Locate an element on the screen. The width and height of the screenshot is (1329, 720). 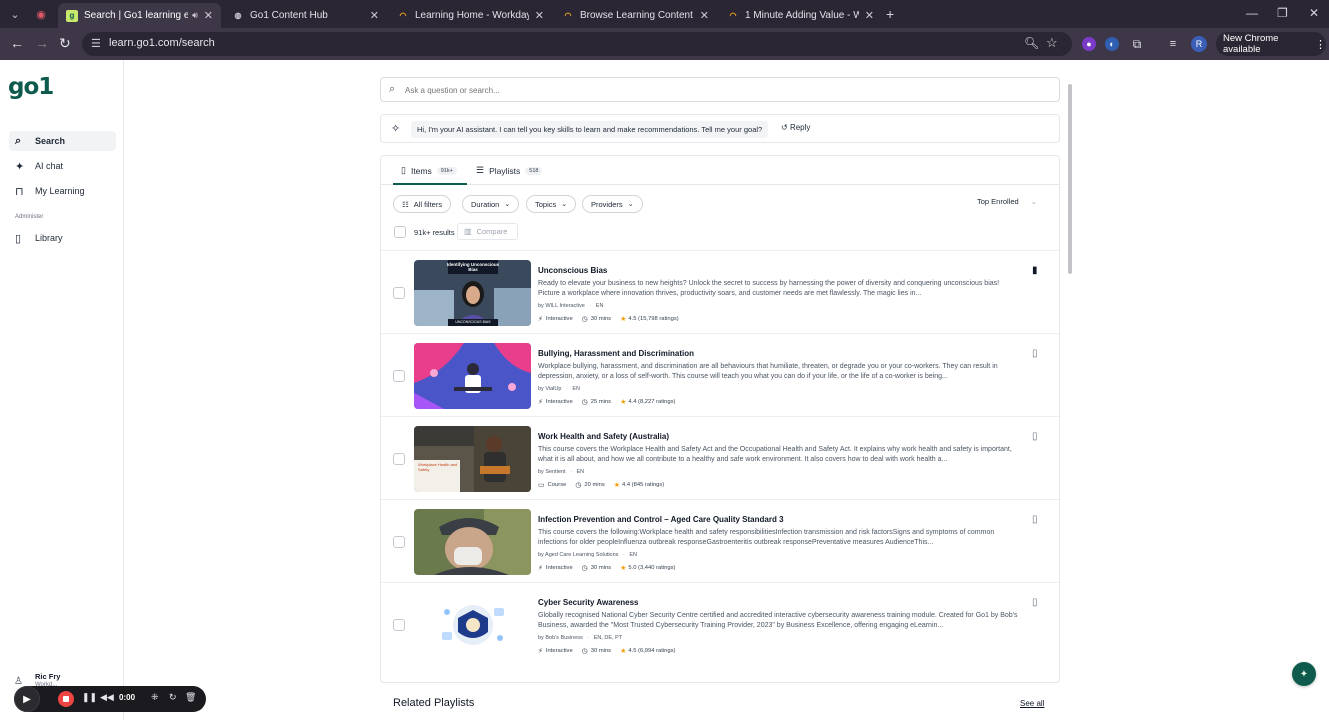
sidebar-item-my-learning: ⊓ My Learning is located at coordinates (62, 191).